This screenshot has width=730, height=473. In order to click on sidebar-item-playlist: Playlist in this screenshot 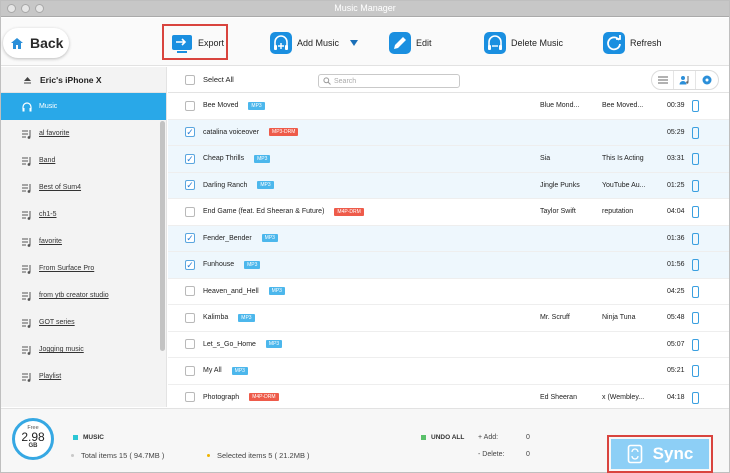, I will do `click(83, 376)`.